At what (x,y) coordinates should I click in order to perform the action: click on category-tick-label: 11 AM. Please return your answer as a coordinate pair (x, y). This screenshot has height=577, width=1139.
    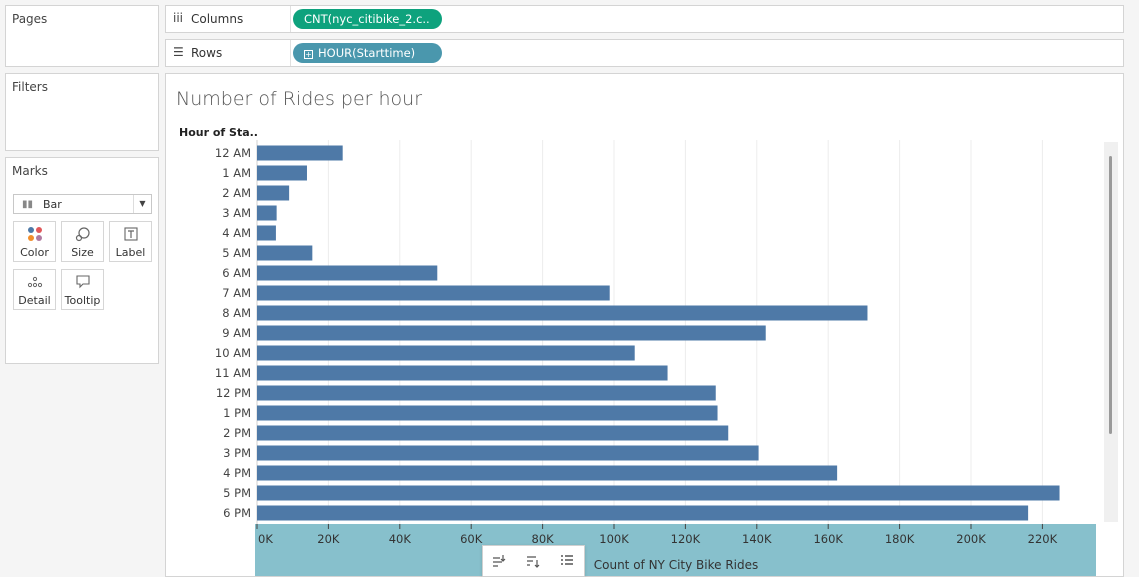
    Looking at the image, I should click on (233, 373).